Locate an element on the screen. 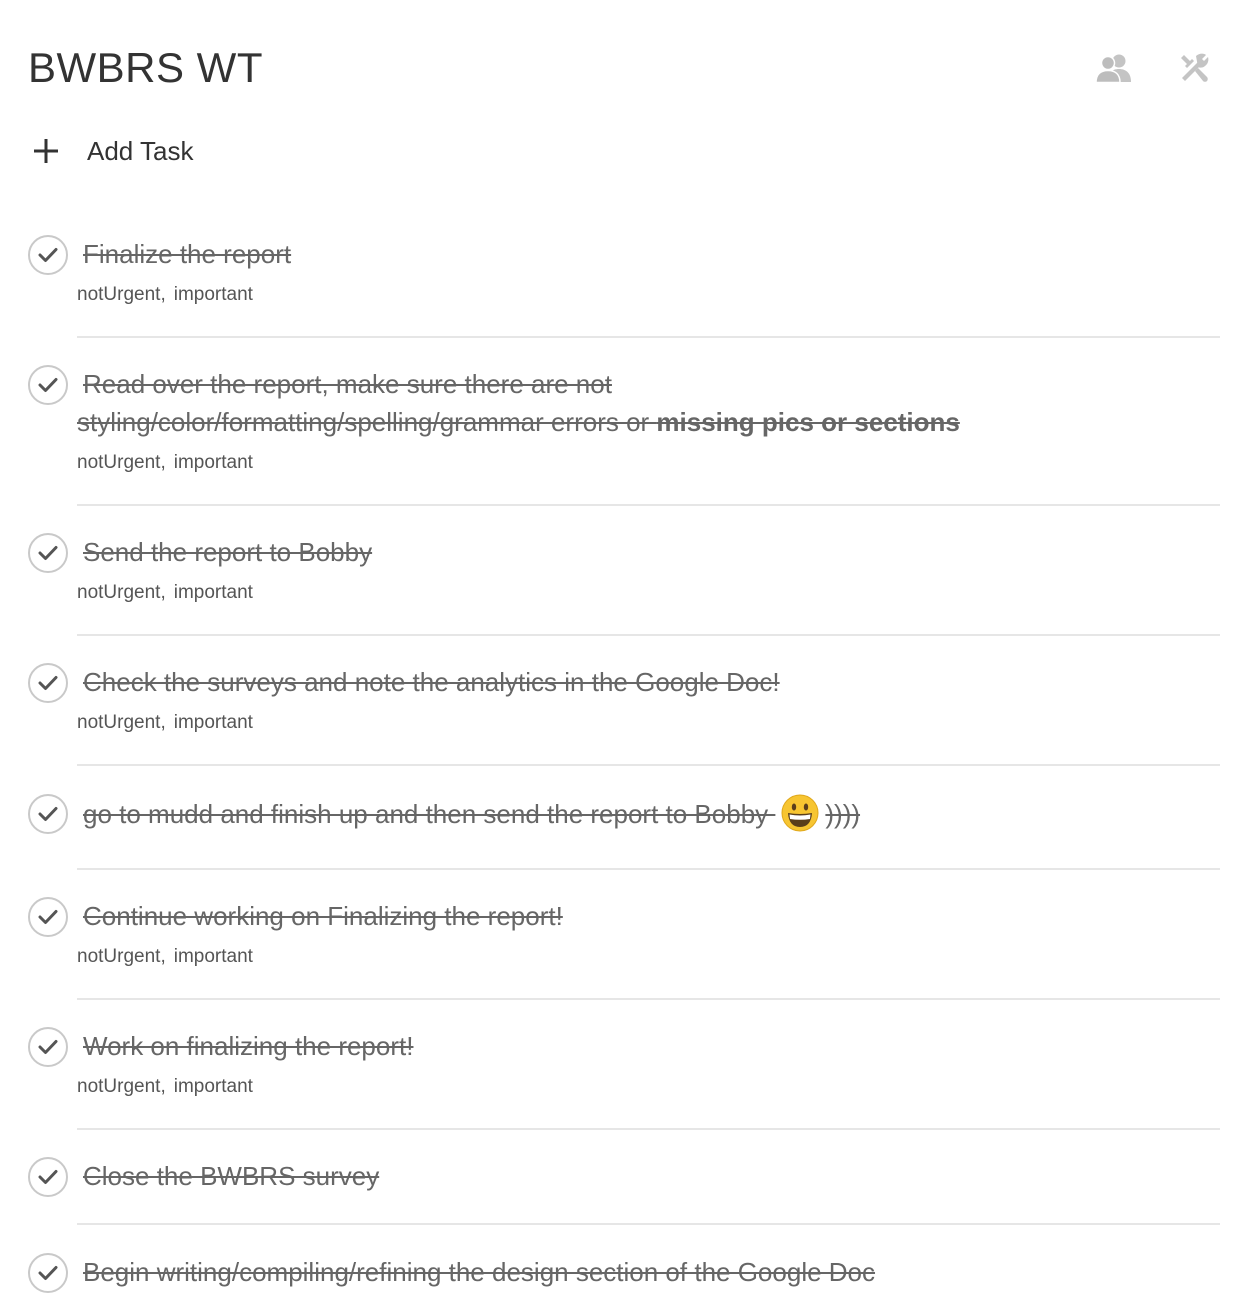 This screenshot has width=1240, height=1314. task-title: Finalize the report is located at coordinates (648, 254).